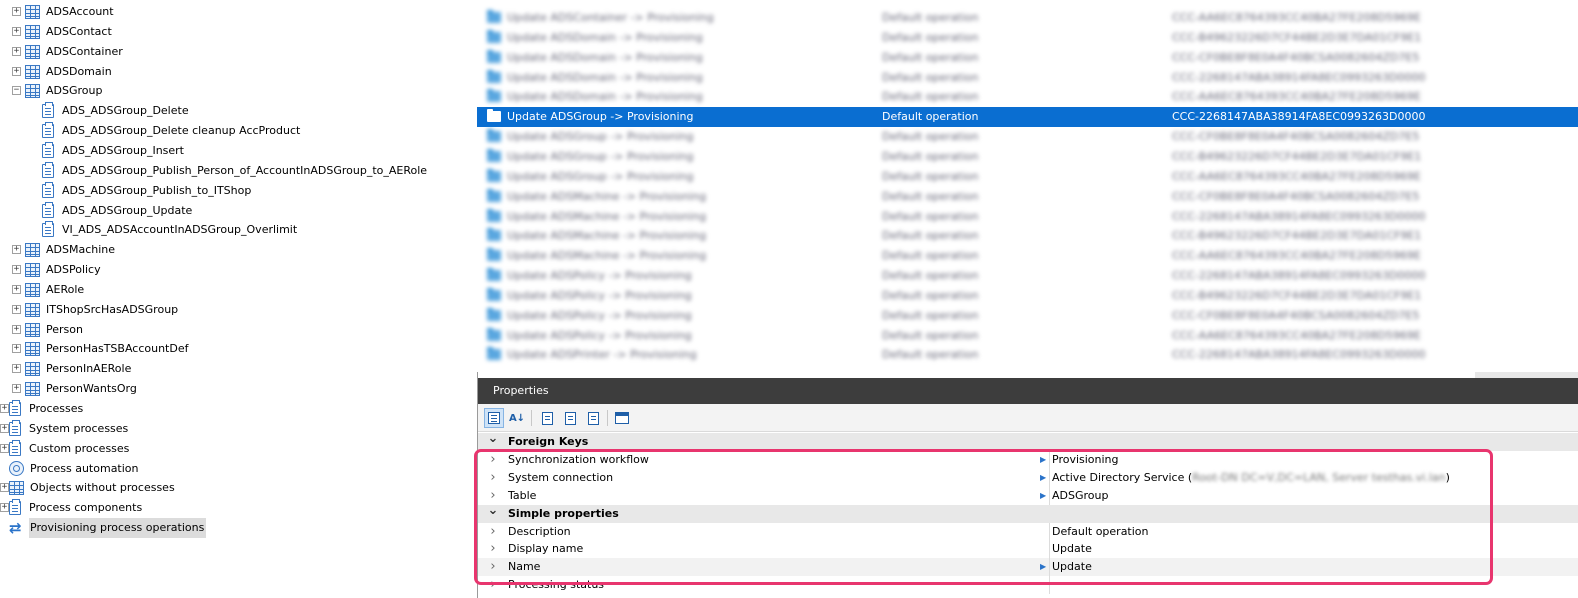  Describe the element at coordinates (1100, 532) in the screenshot. I see `property-value: Default operation` at that location.